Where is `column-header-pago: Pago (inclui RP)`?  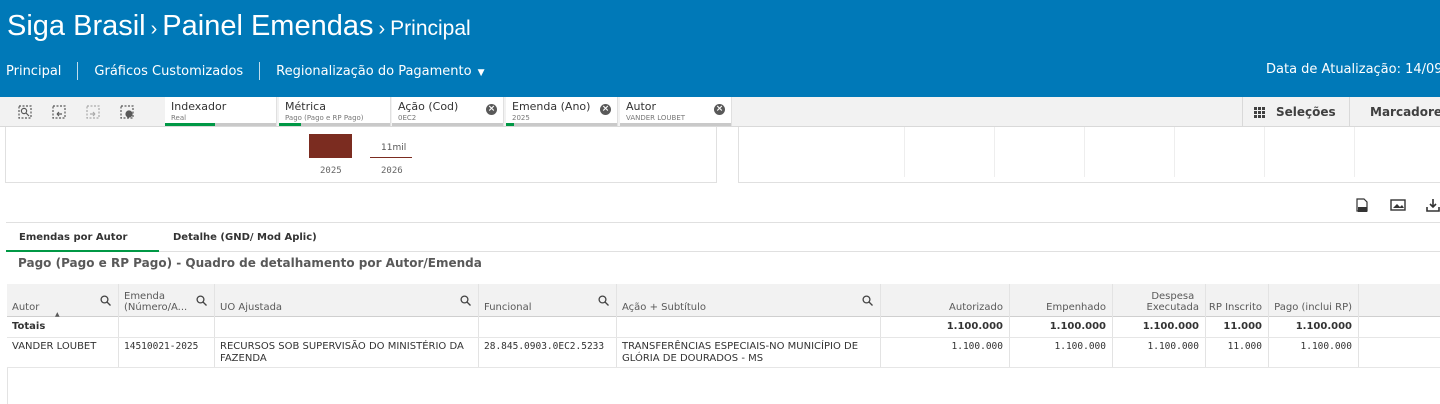
column-header-pago: Pago (inclui RP) is located at coordinates (1314, 300).